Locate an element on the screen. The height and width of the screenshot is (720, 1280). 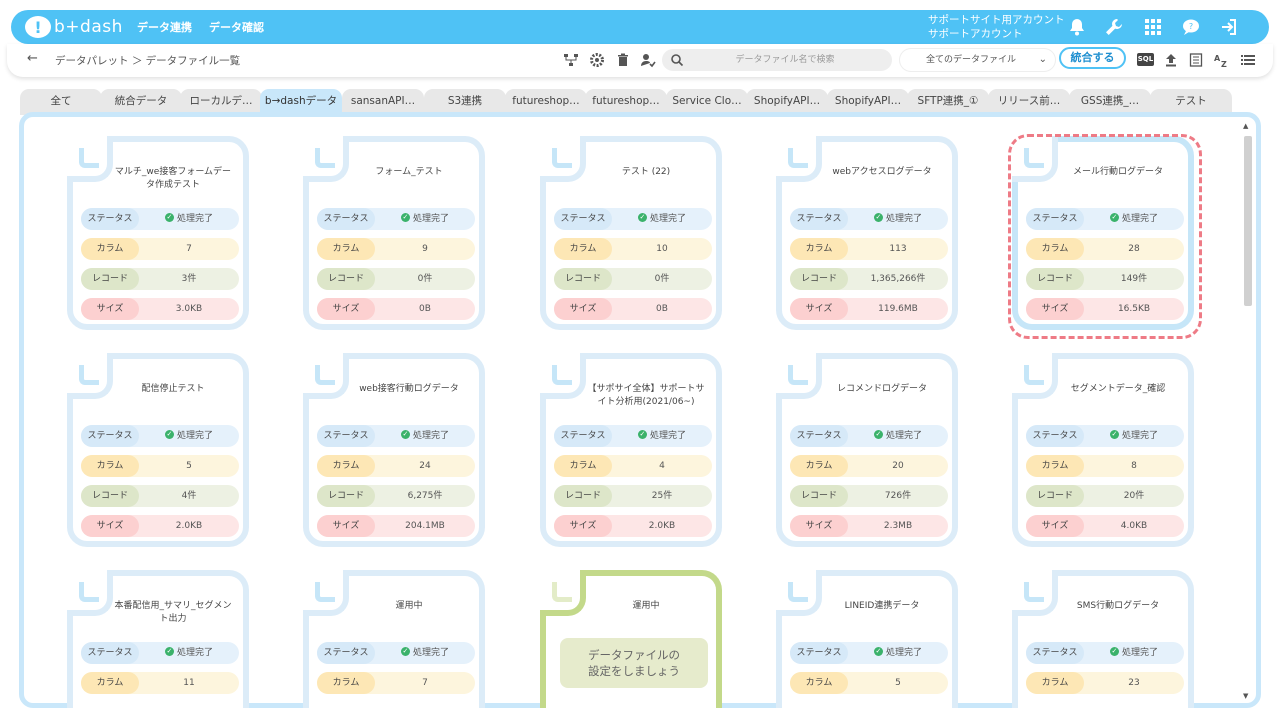
row-value: 0件 is located at coordinates (425, 279).